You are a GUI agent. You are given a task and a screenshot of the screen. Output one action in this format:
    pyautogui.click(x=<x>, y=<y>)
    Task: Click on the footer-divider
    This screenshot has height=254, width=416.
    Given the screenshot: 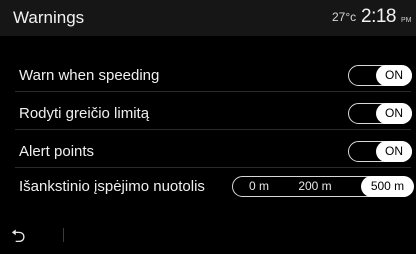 What is the action you would take?
    pyautogui.click(x=63, y=235)
    